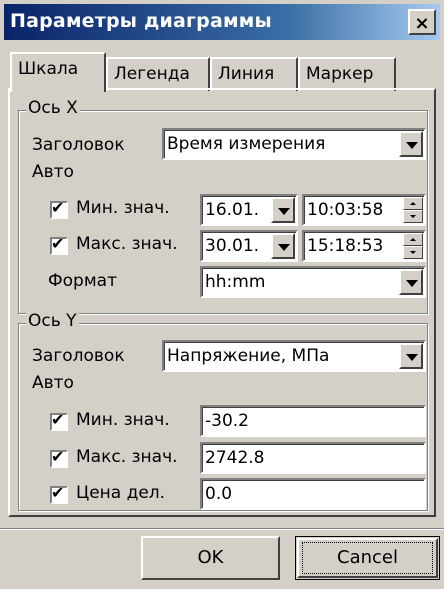 The image size is (444, 589). I want to click on axis-x-group-label: Ось X, so click(53, 108).